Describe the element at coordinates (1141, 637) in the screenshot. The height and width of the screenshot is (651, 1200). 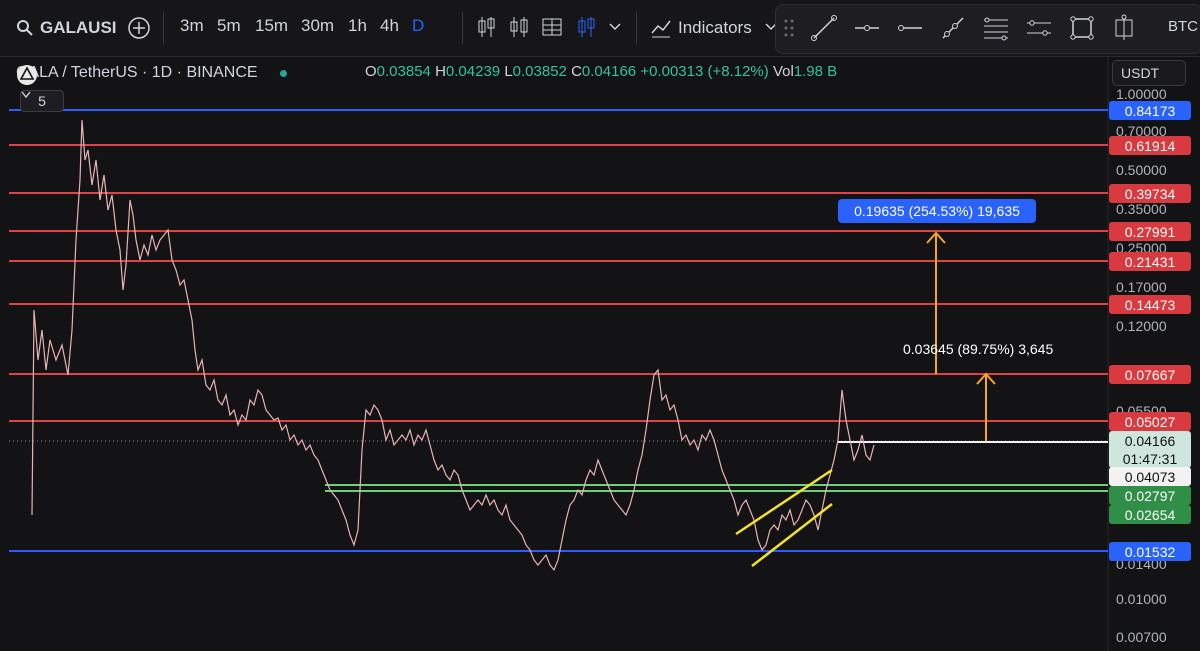
I see `axis-tick: 0.00700` at that location.